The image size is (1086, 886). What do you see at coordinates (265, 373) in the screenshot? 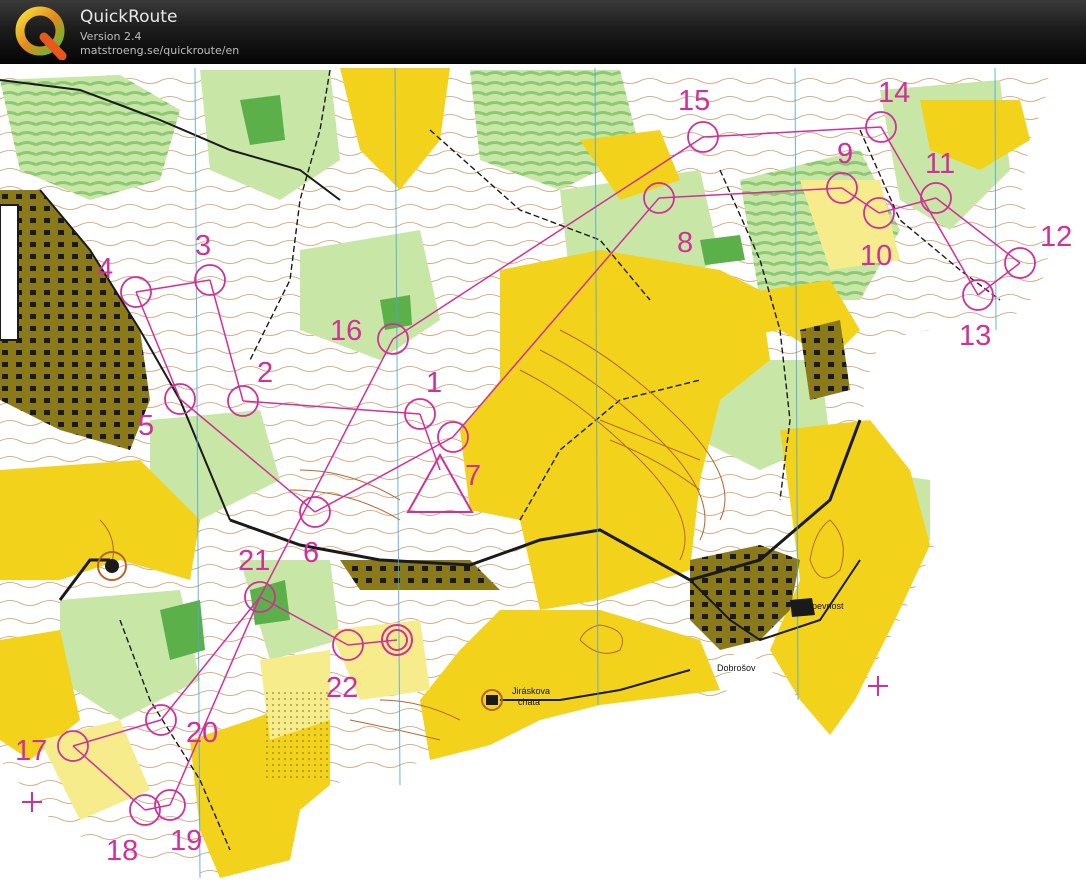
I see `control-number-2: 2` at bounding box center [265, 373].